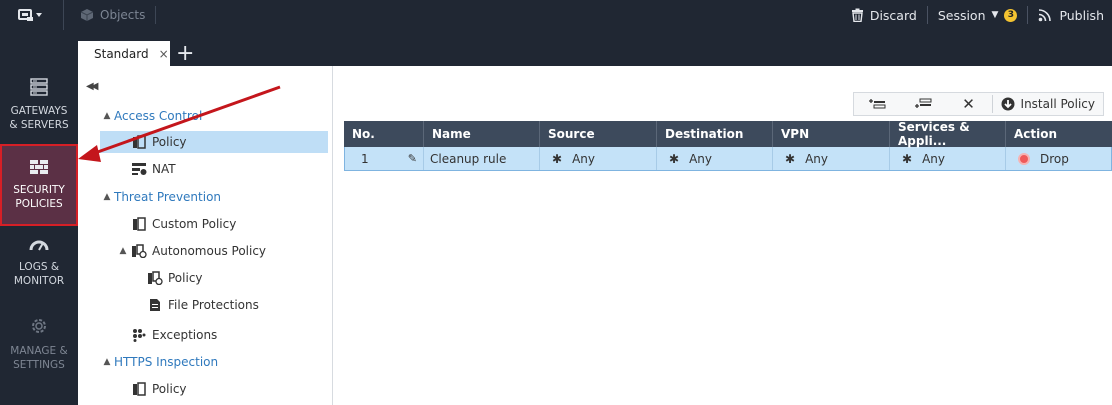 This screenshot has width=1112, height=405. I want to click on tree-item-exceptions: Exceptions, so click(173, 335).